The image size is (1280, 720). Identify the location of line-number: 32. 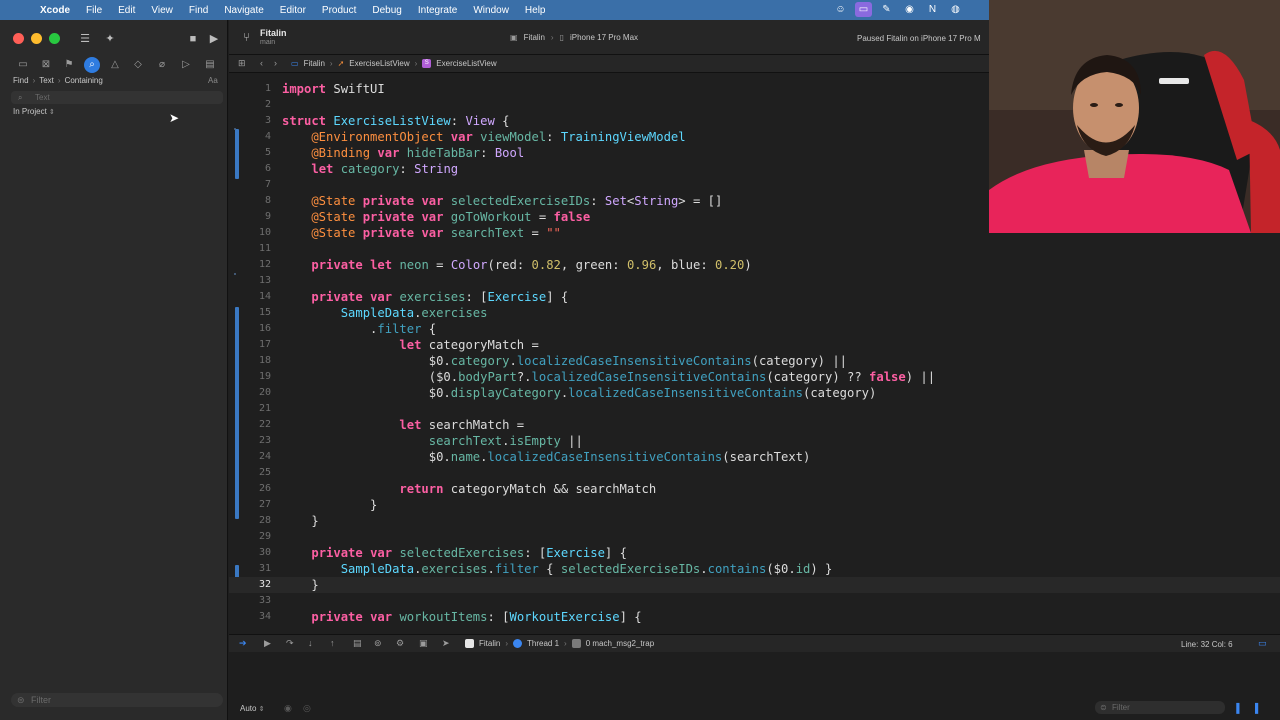
(264, 584).